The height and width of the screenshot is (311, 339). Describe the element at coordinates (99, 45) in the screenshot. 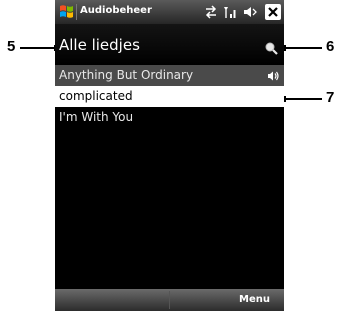

I see `page-title: Alle liedjes` at that location.